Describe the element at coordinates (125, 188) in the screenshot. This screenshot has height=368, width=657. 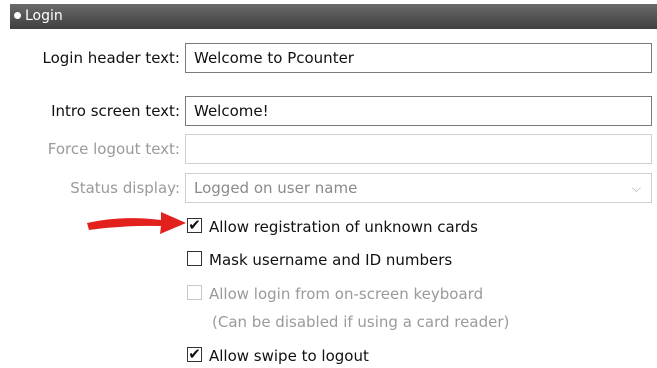
I see `status-display-label: Status display:` at that location.